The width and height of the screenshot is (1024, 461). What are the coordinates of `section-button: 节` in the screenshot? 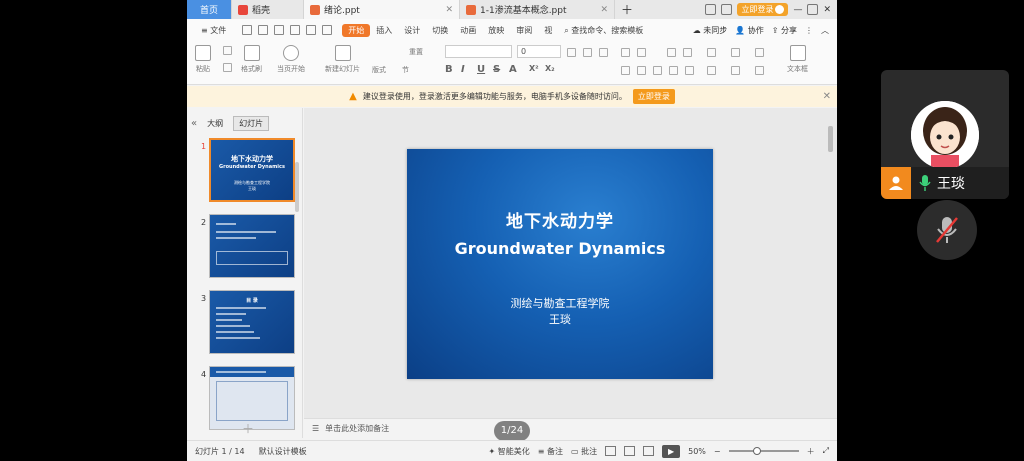 It's located at (405, 70).